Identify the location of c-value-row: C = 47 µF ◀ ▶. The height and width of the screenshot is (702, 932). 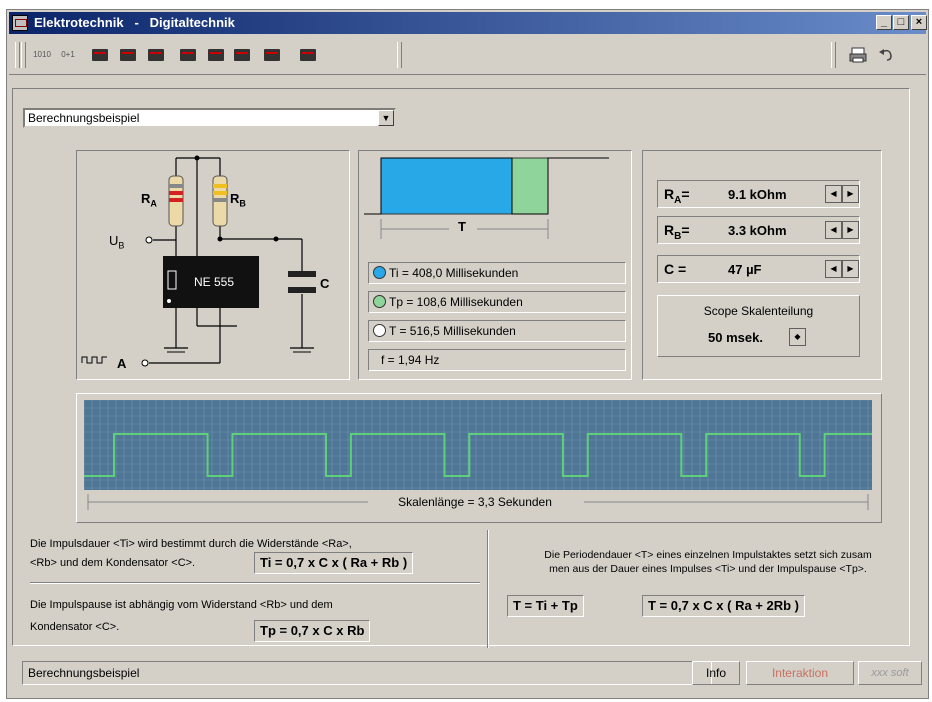
(758, 269).